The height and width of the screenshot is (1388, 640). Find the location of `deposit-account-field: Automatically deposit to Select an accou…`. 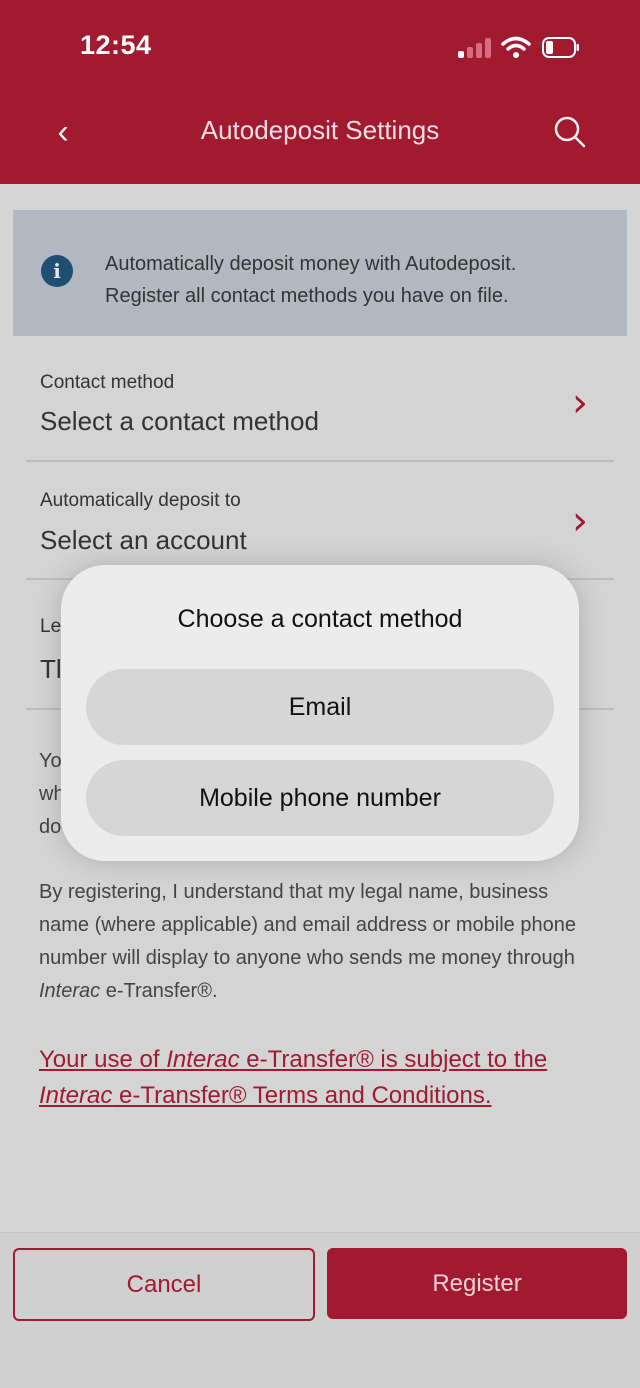

deposit-account-field: Automatically deposit to Select an accou… is located at coordinates (320, 521).